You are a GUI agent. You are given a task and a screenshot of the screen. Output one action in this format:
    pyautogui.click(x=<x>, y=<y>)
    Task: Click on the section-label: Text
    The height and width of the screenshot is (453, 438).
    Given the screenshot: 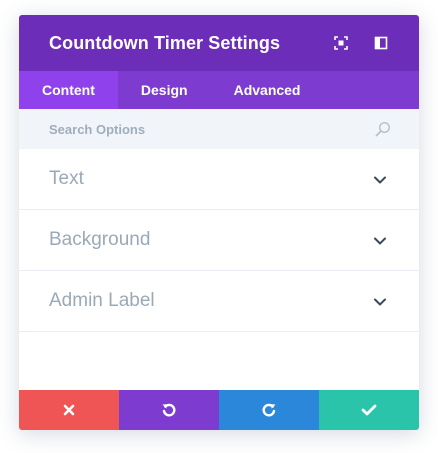 What is the action you would take?
    pyautogui.click(x=66, y=178)
    